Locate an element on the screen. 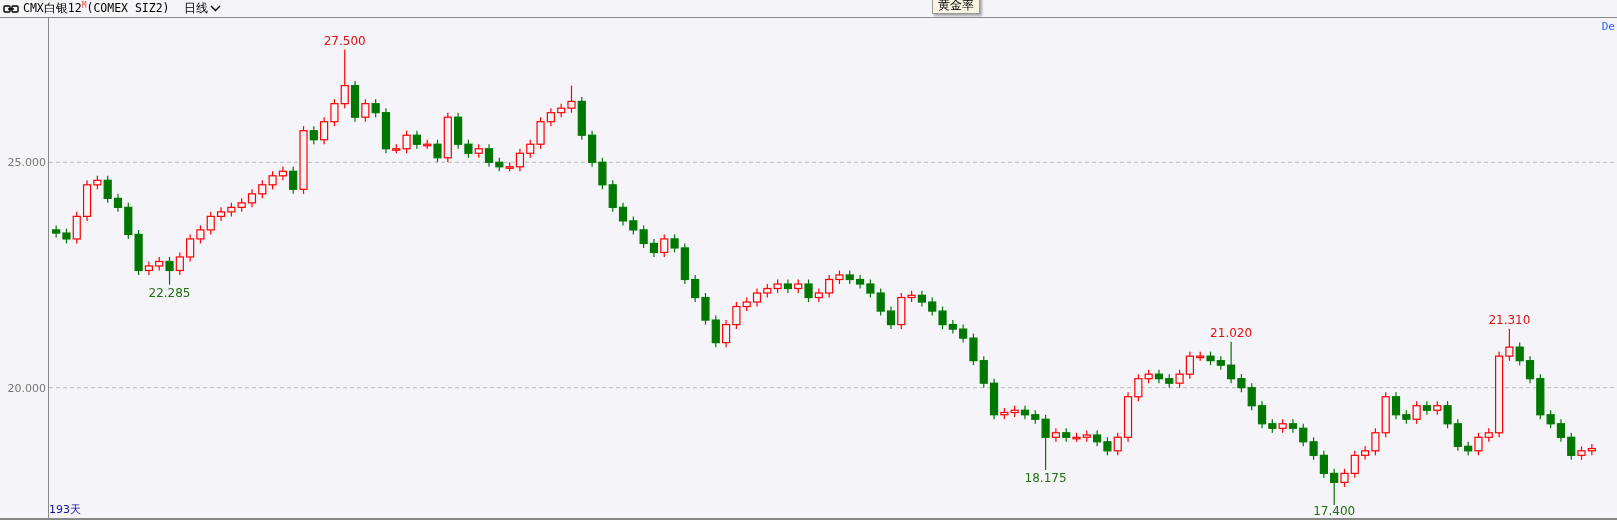  price-annotation: 22.285 is located at coordinates (169, 292).